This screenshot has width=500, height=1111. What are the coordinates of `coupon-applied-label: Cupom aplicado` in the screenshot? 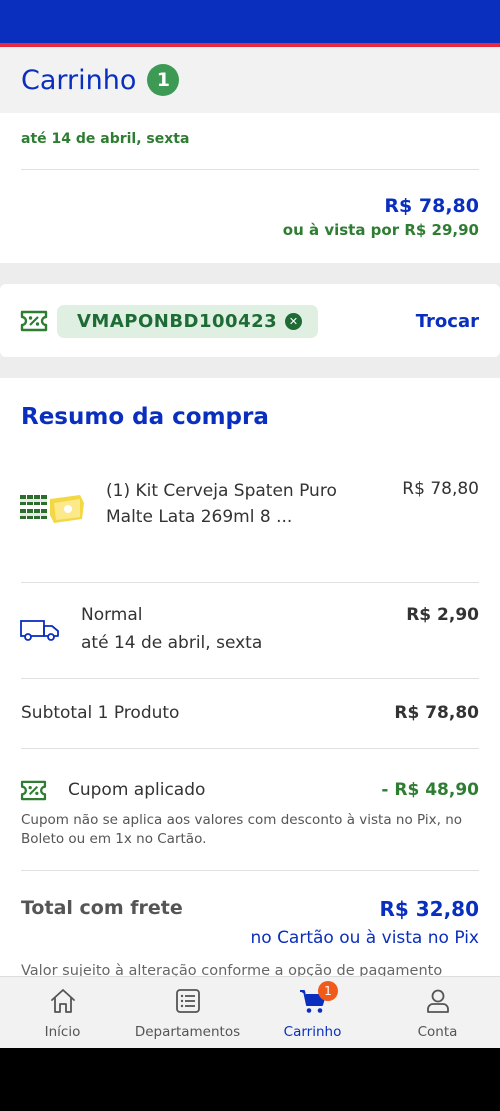 It's located at (137, 790).